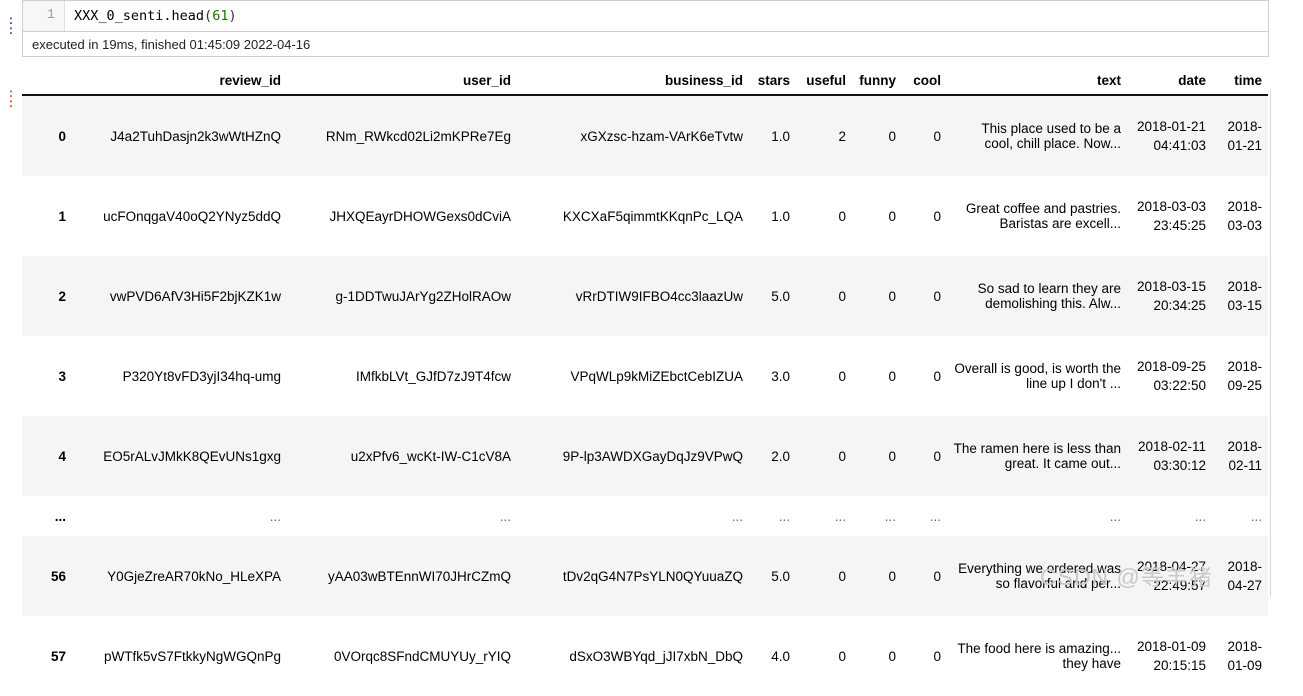 The width and height of the screenshot is (1303, 696). What do you see at coordinates (47, 376) in the screenshot?
I see `row-index: 3` at bounding box center [47, 376].